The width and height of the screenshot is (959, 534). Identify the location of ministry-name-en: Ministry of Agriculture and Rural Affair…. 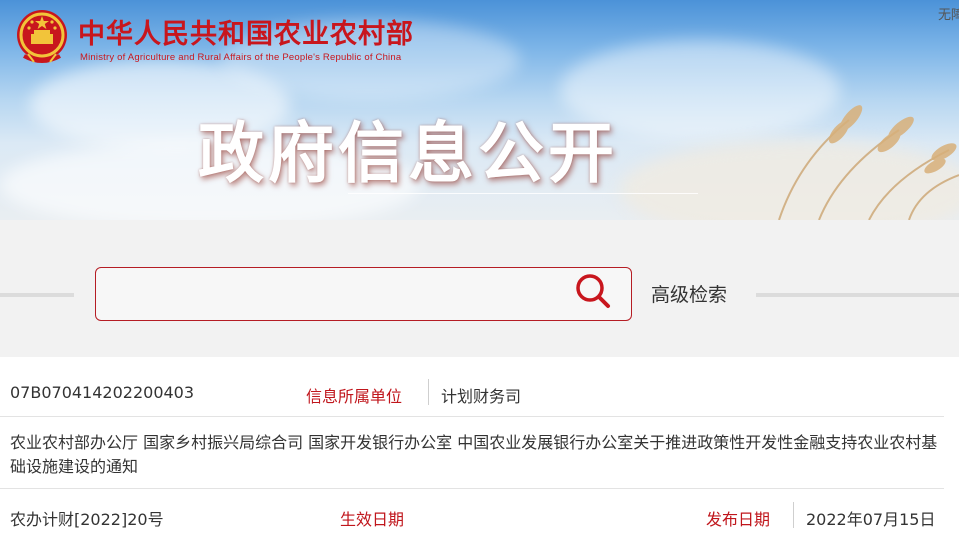
(241, 57).